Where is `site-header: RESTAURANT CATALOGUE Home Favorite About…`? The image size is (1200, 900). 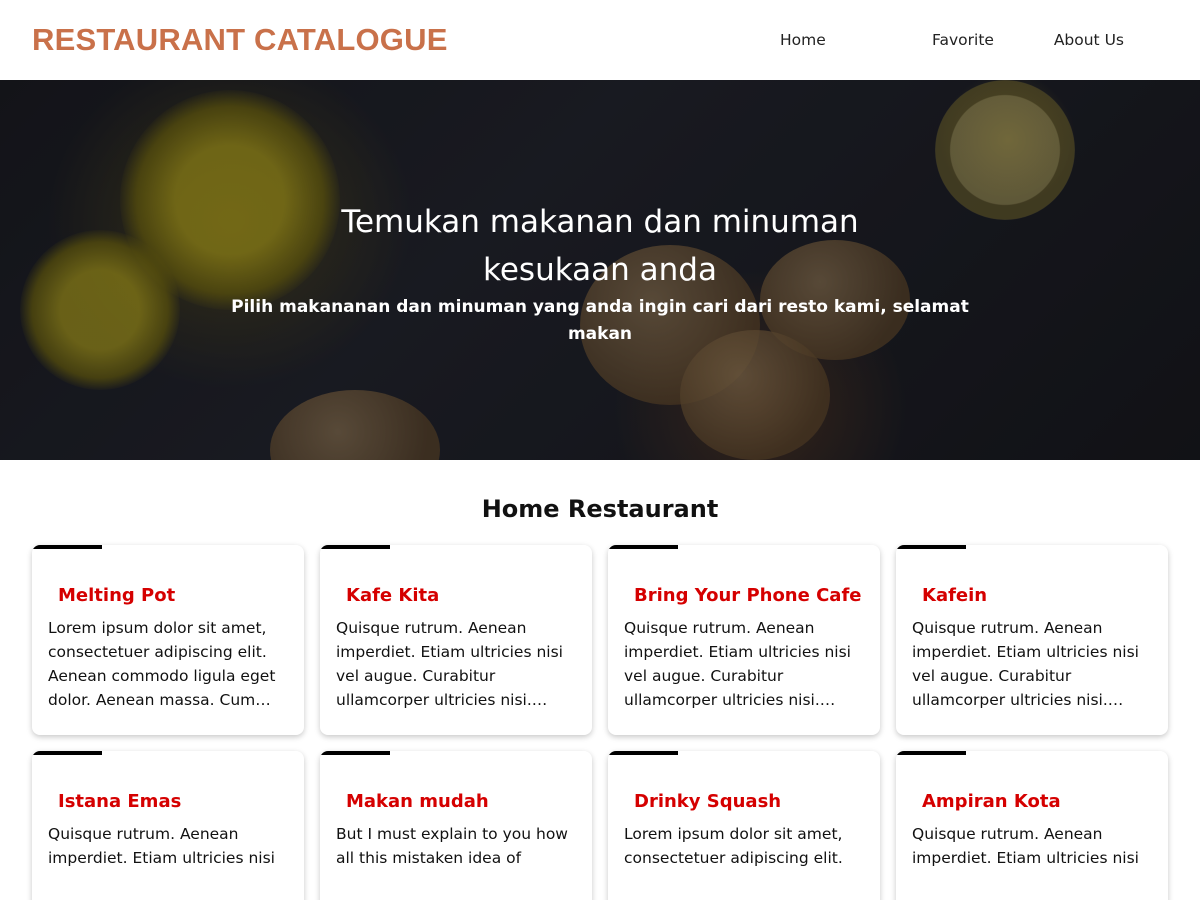
site-header: RESTAURANT CATALOGUE Home Favorite About… is located at coordinates (600, 40).